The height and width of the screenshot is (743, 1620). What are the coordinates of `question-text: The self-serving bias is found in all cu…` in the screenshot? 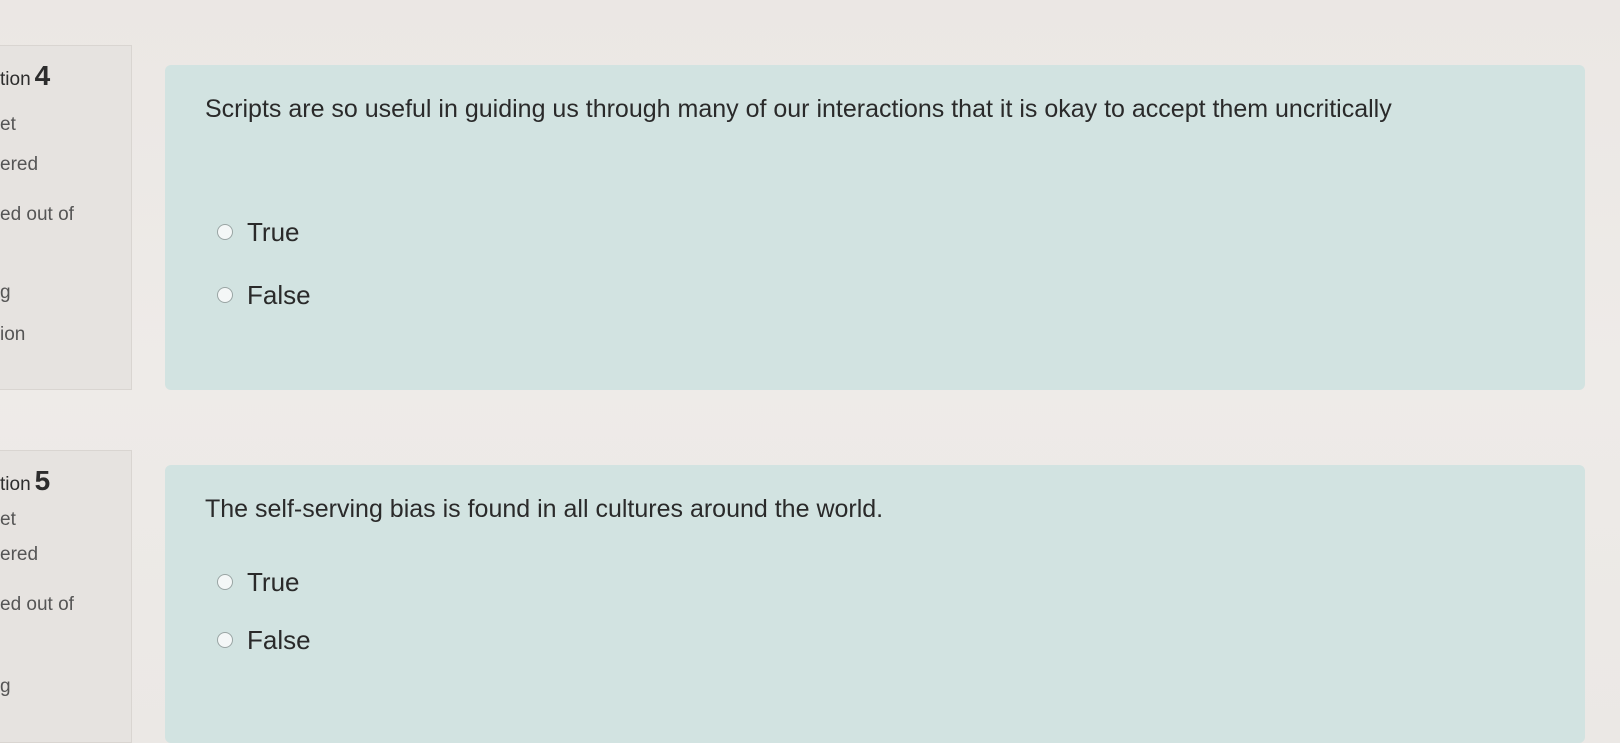 It's located at (544, 509).